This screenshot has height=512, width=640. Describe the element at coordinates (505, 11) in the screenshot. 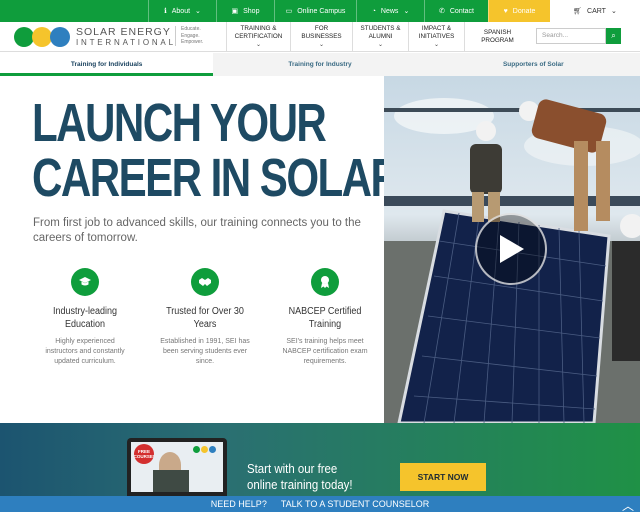

I see `heart-icon: ♥` at that location.